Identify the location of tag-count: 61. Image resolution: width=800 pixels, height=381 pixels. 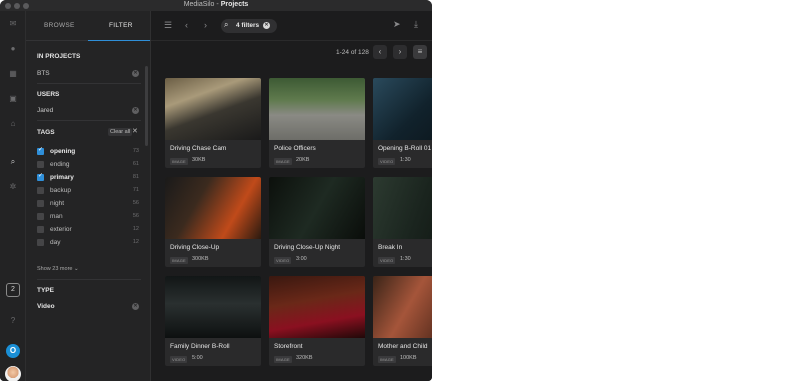
(135, 164).